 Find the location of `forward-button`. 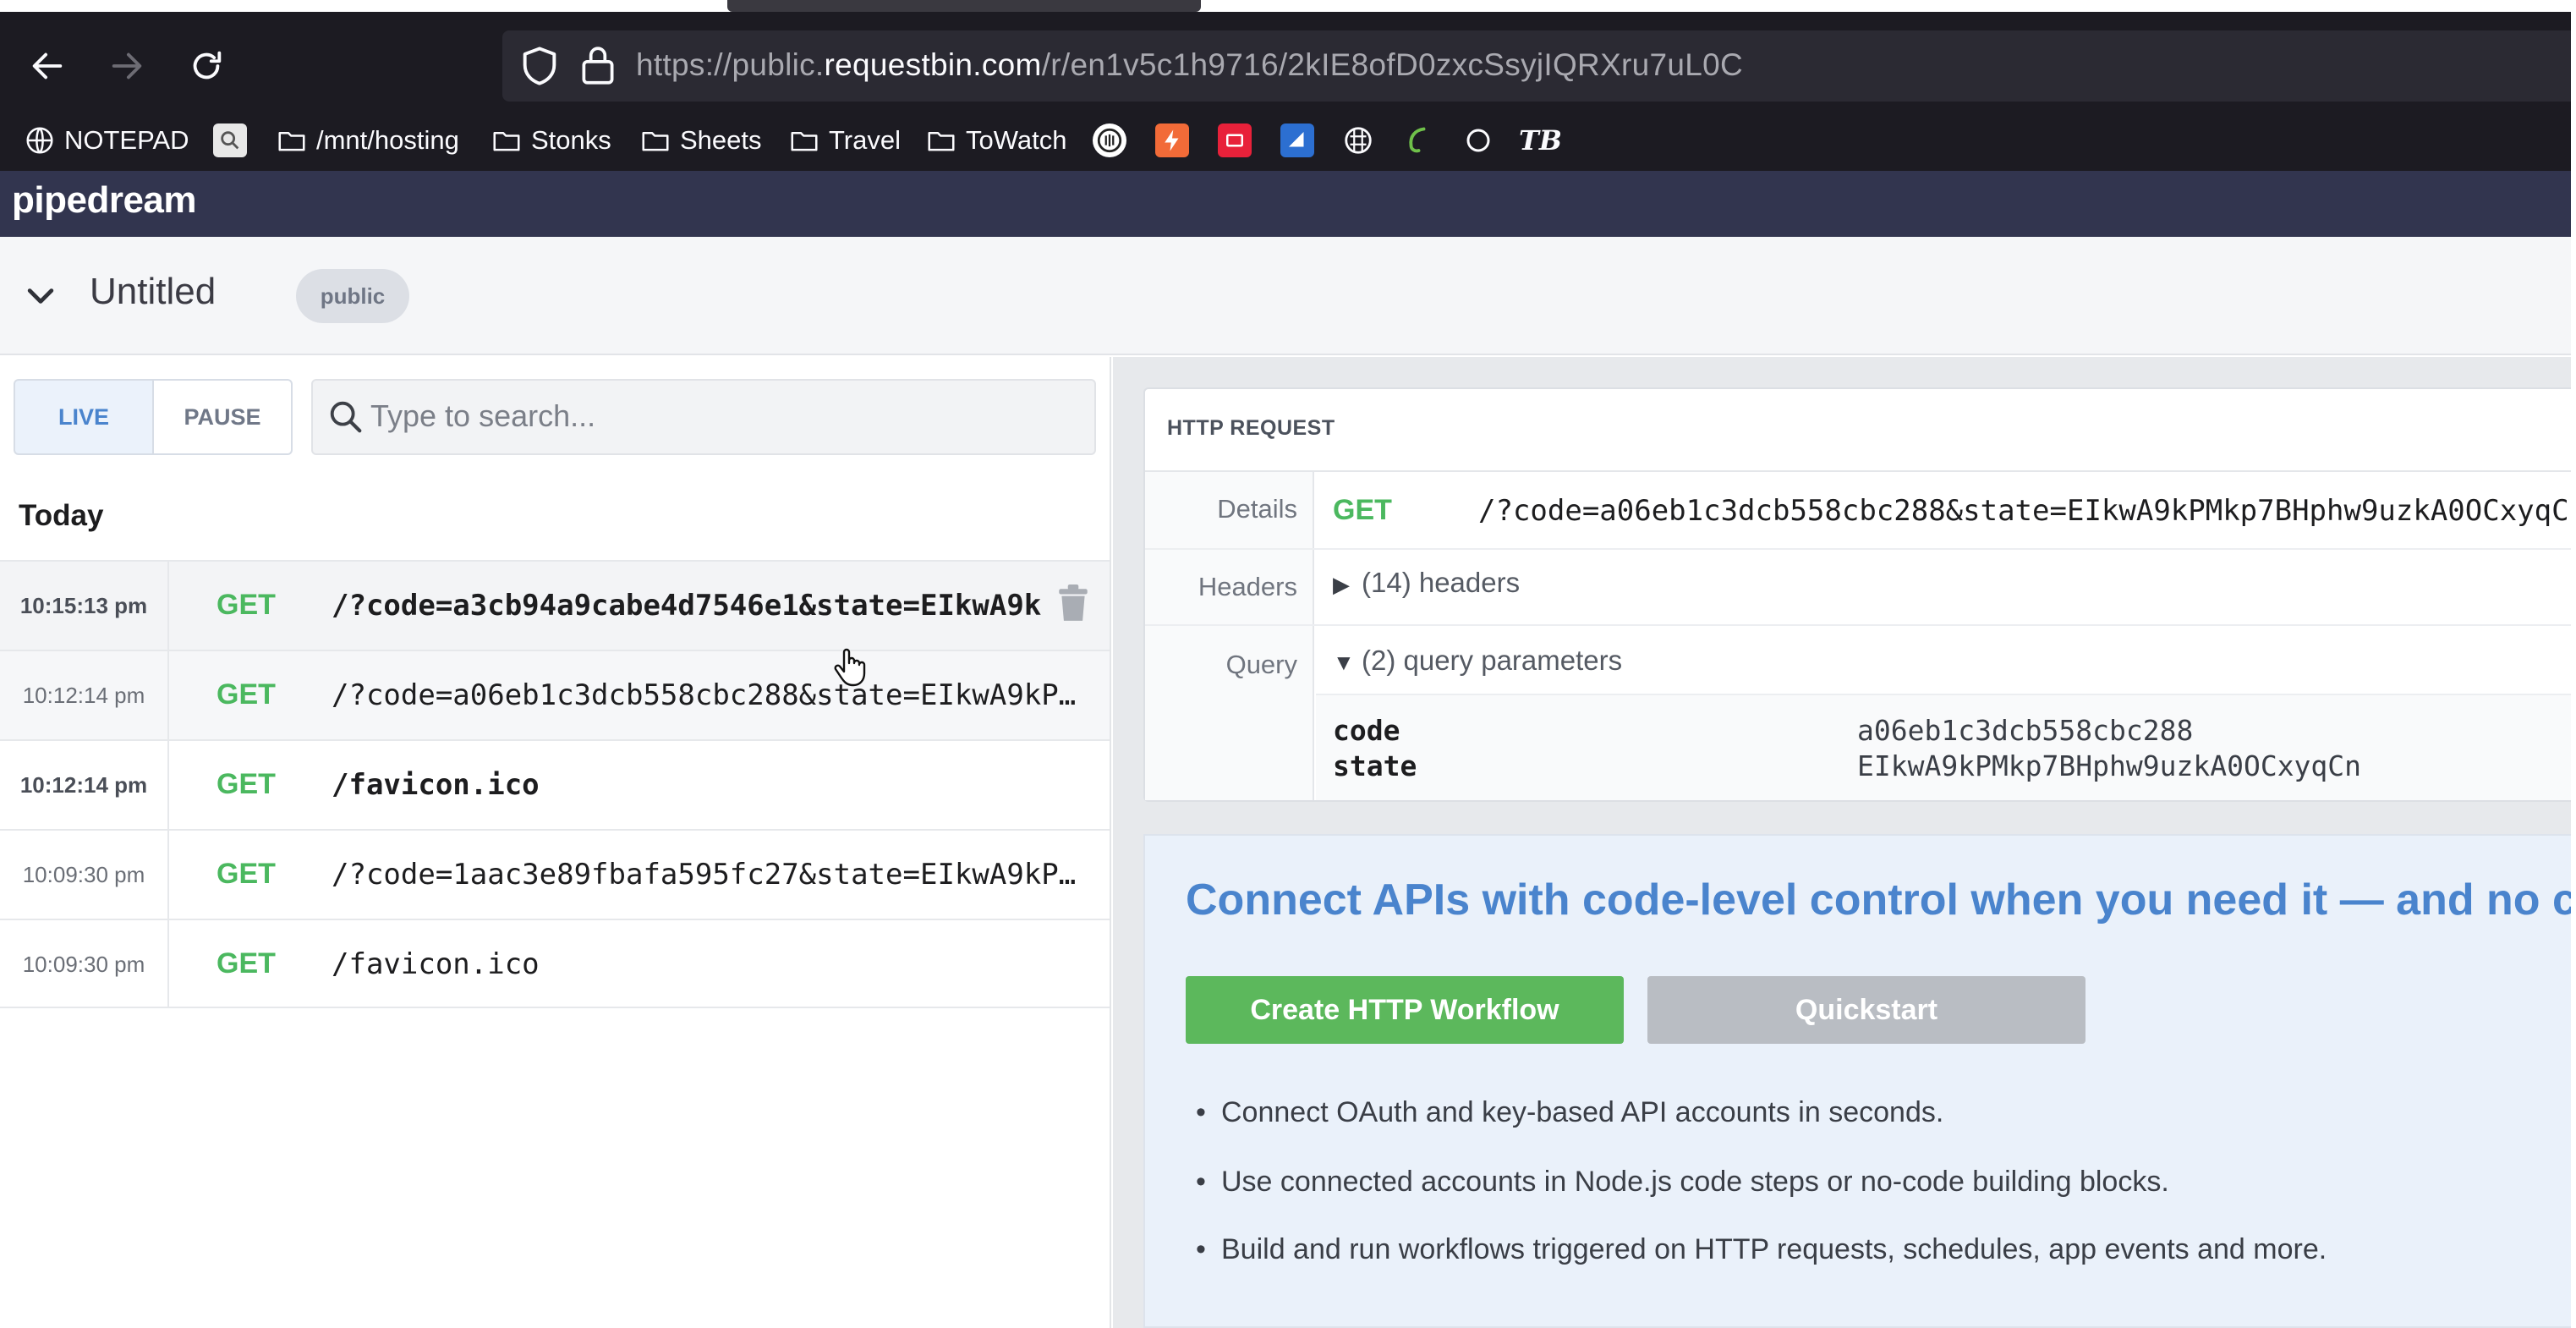

forward-button is located at coordinates (127, 66).